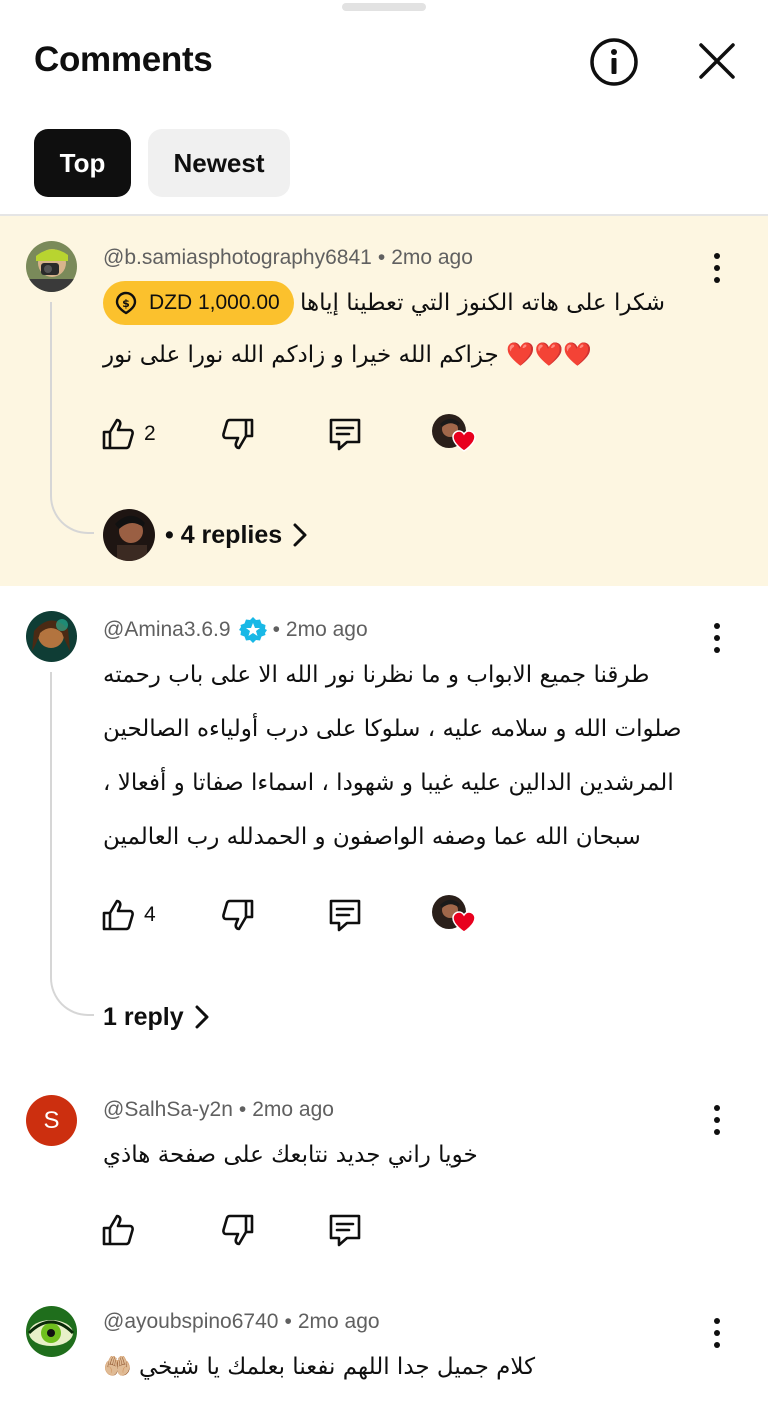  I want to click on like-button: 2, so click(128, 434).